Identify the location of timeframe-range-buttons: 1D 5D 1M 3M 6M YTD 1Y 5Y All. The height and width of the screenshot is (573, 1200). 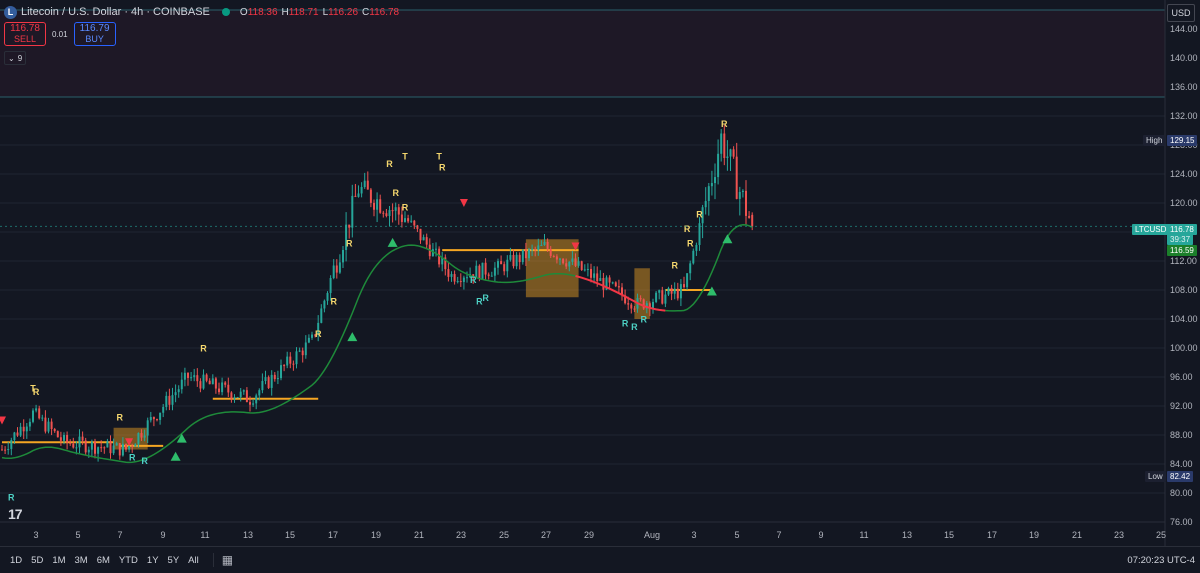
(104, 560).